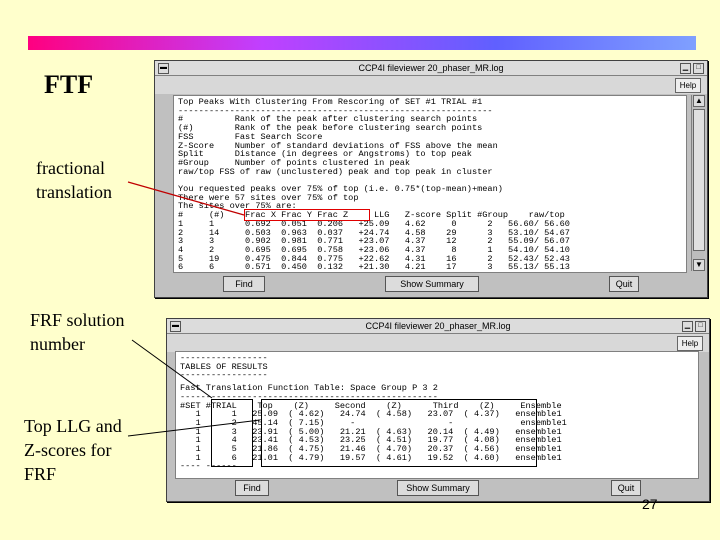 This screenshot has height=540, width=720. Describe the element at coordinates (172, 369) in the screenshot. I see `callout-line-frf` at that location.